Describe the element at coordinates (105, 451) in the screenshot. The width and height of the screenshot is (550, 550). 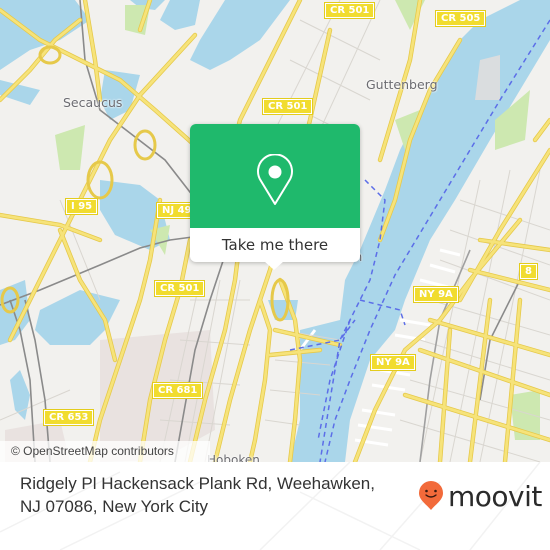
I see `map-attribution: © OpenStreetMap contributors` at that location.